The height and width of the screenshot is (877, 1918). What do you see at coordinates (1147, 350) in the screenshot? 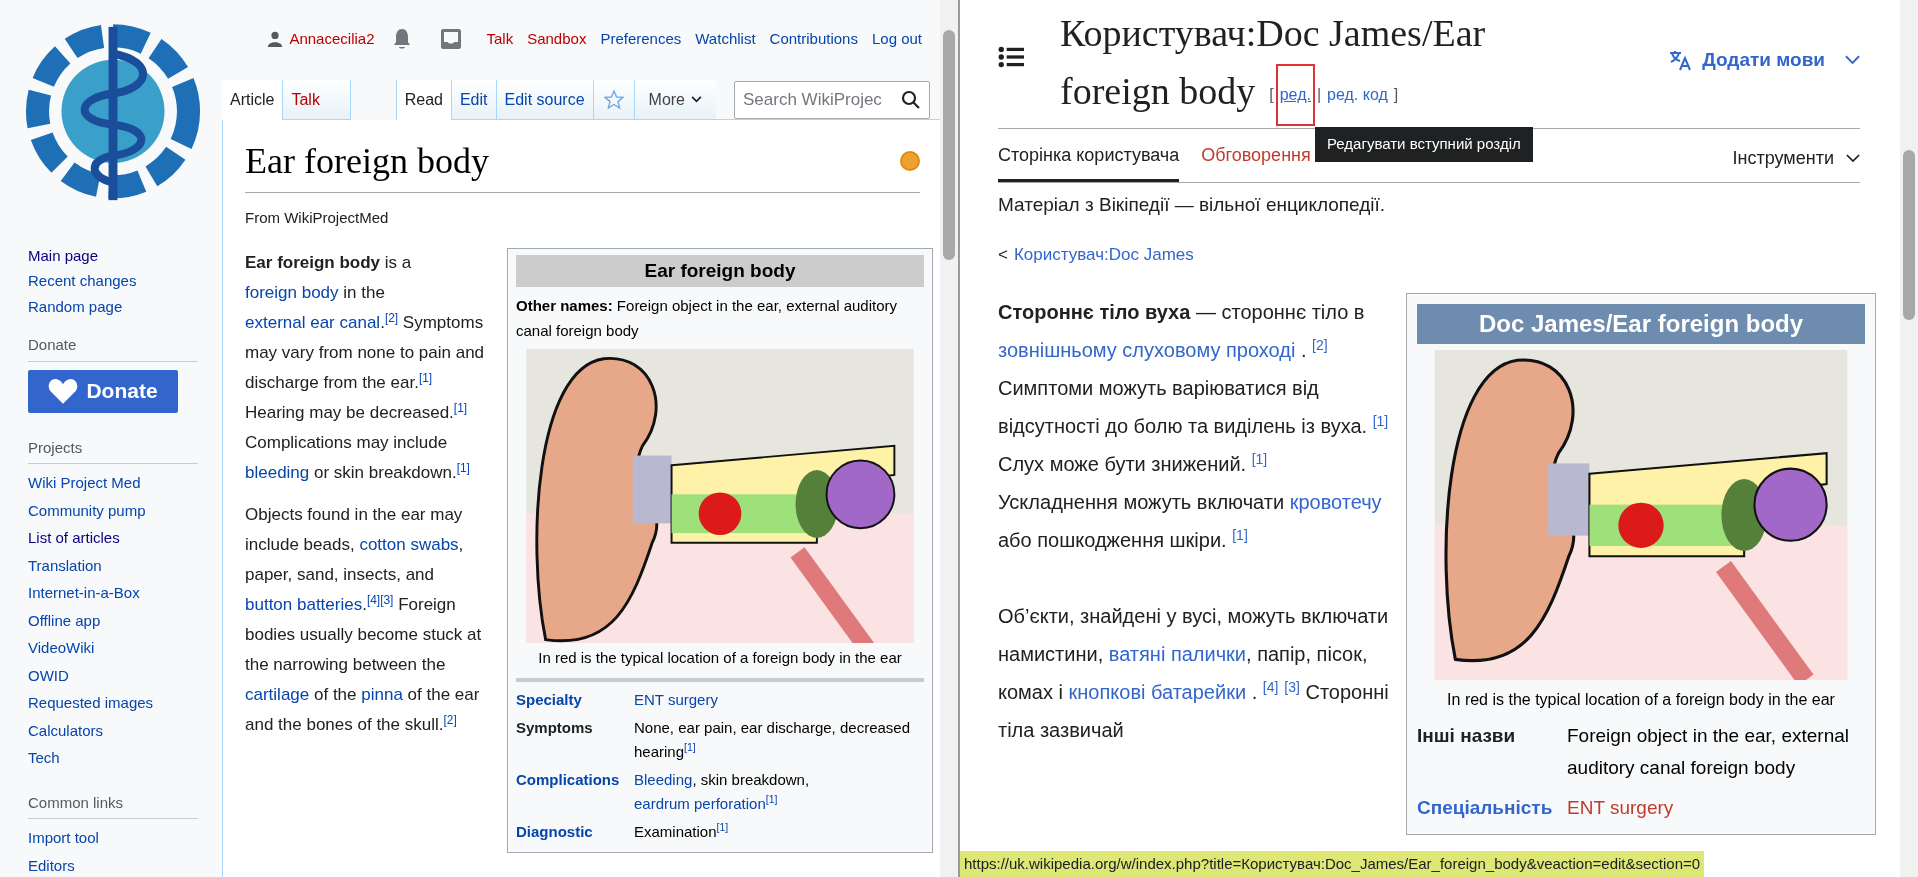
I see `link: зовнішньому слуховому проході` at bounding box center [1147, 350].